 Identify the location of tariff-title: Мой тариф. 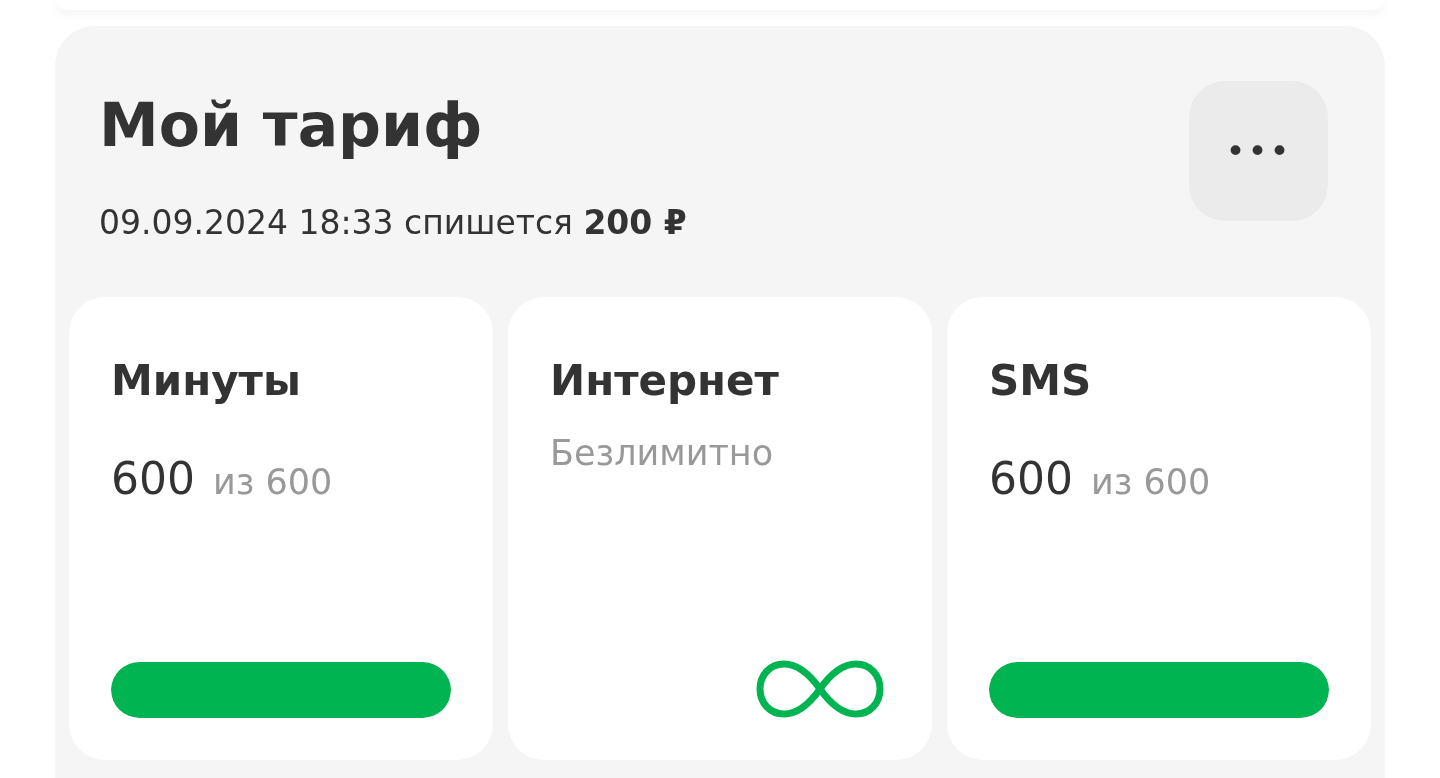
(291, 125).